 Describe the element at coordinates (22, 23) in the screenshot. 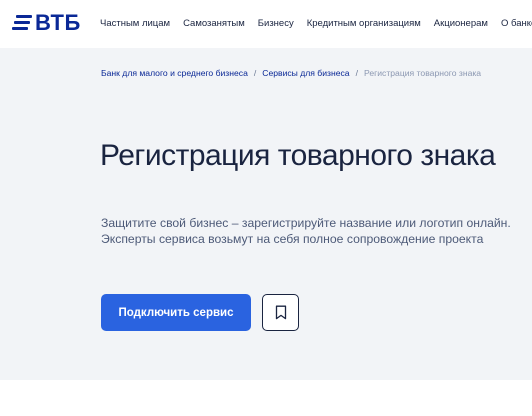

I see `vtb-logo-icon` at that location.